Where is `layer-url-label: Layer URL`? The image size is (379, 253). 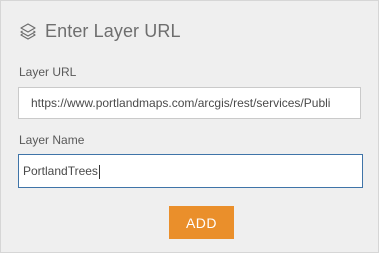 layer-url-label: Layer URL is located at coordinates (48, 72).